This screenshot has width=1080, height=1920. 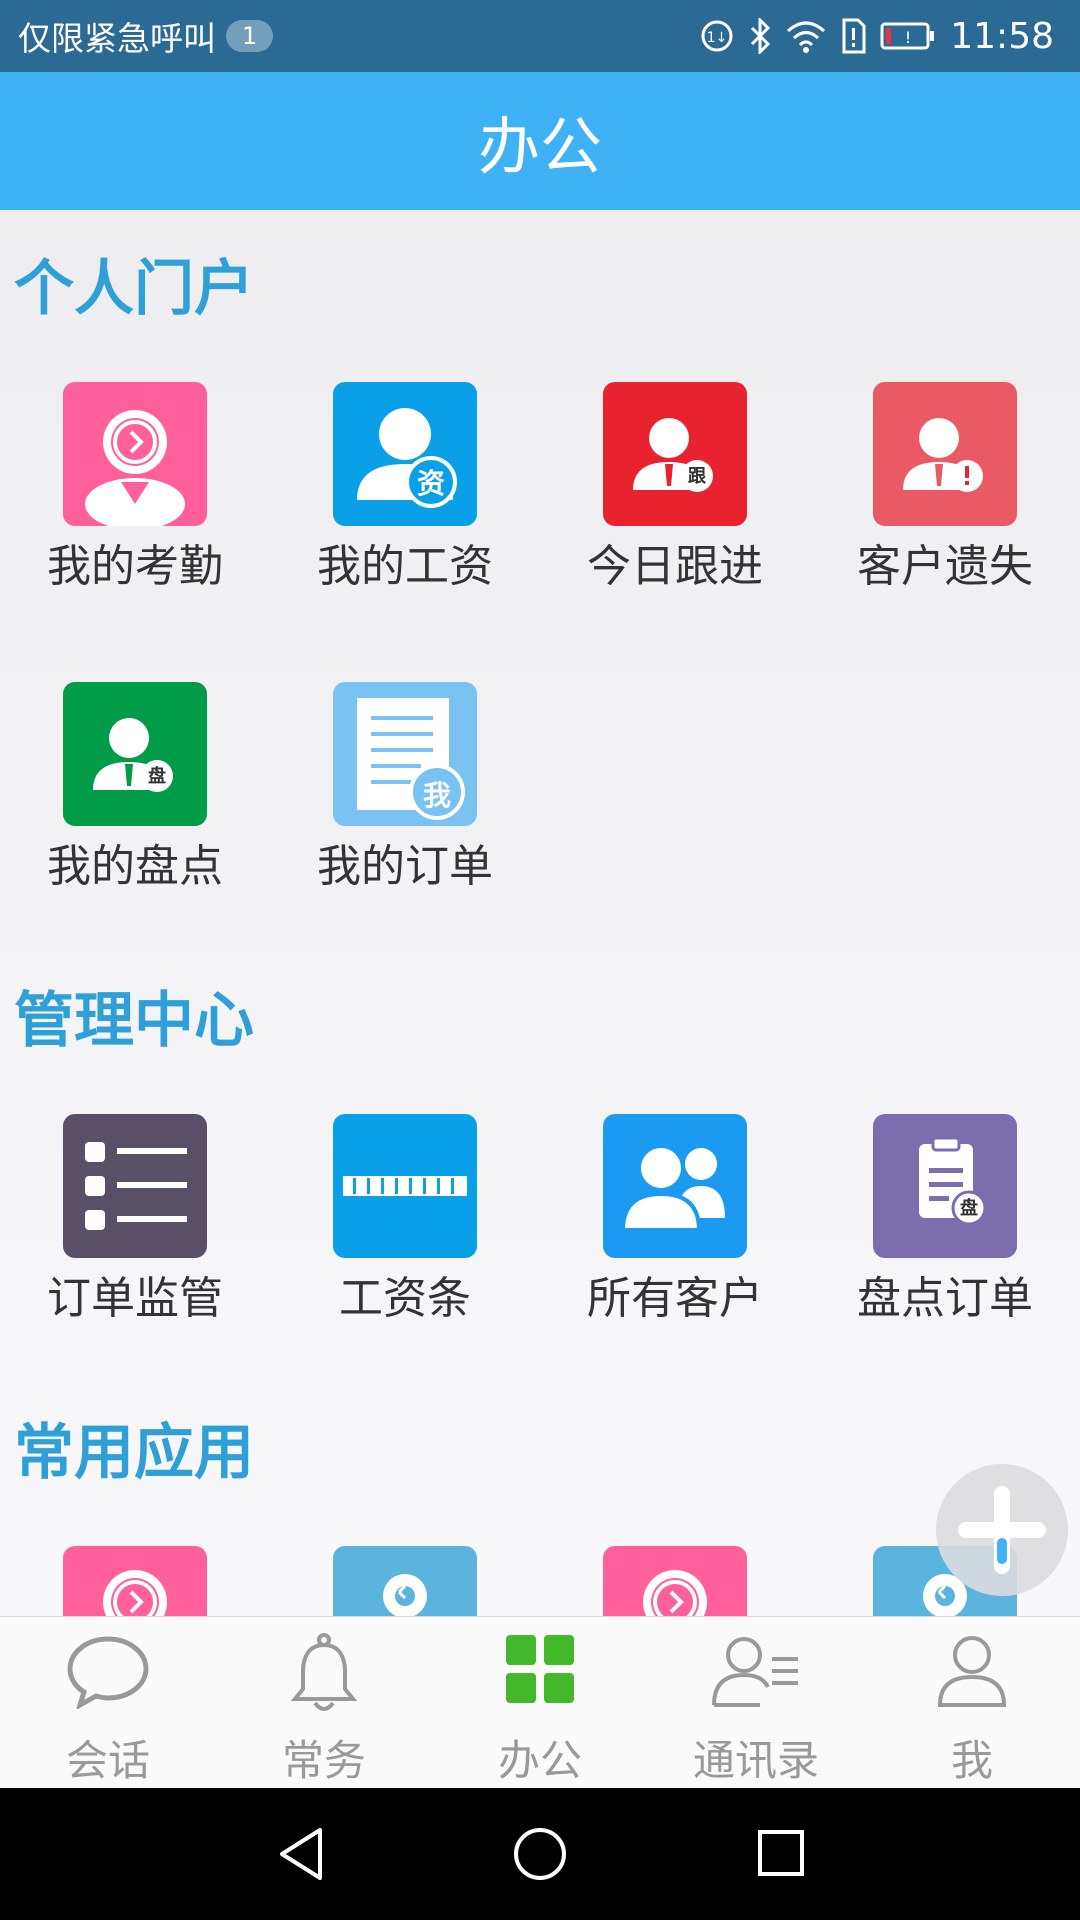 I want to click on tile-my-attendance: 我的考勤, so click(x=135, y=490).